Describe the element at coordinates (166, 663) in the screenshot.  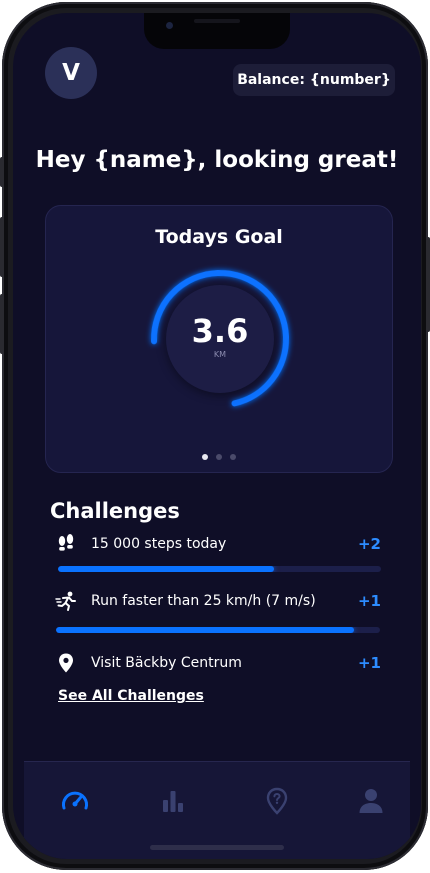
I see `challenge-label: Visit Bäckby Centrum` at that location.